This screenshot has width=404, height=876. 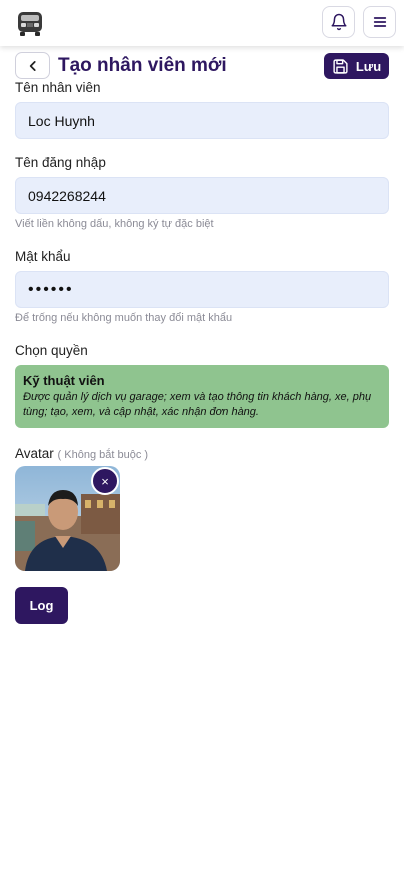 I want to click on bell-icon, so click(x=338, y=22).